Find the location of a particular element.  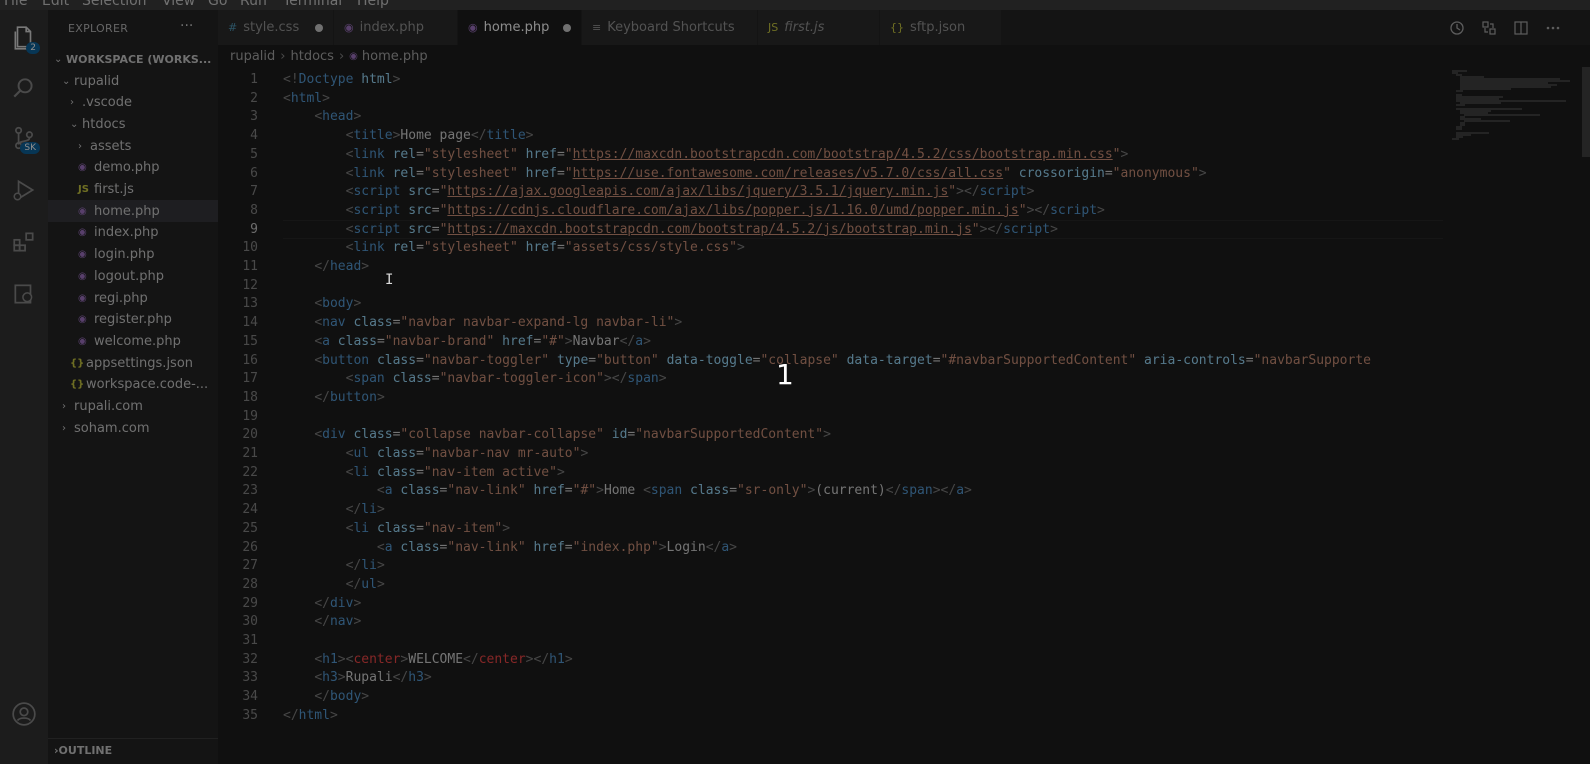

remote-explorer-activity is located at coordinates (24, 294).